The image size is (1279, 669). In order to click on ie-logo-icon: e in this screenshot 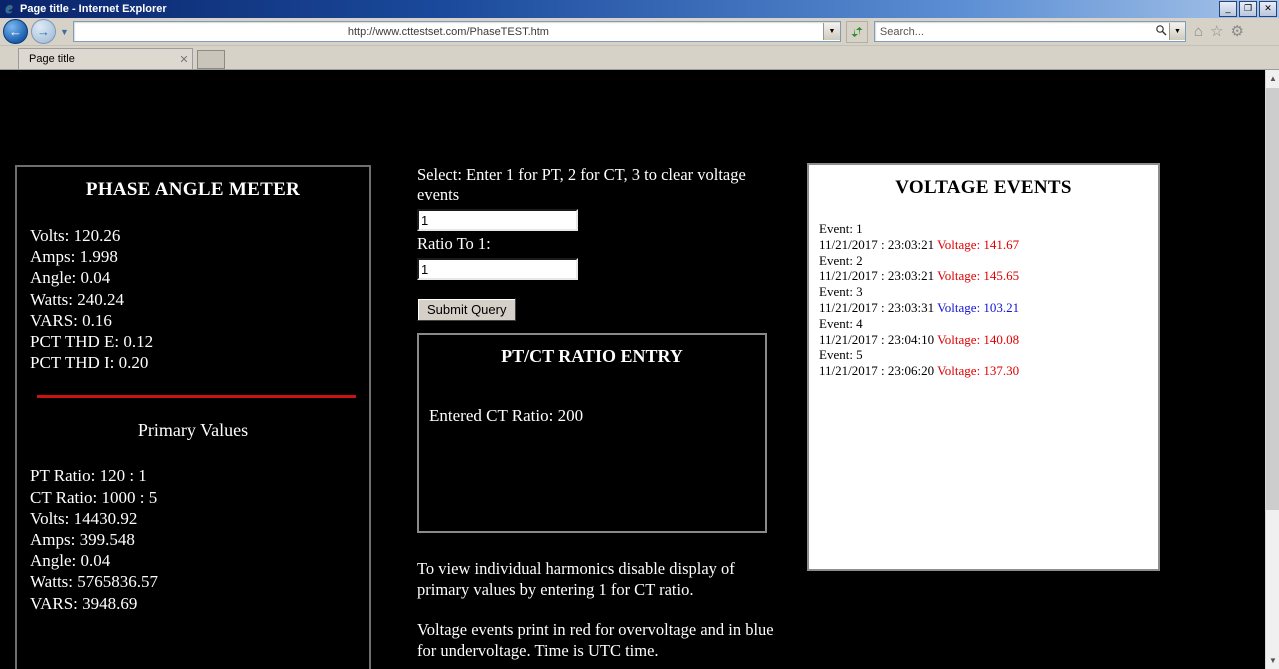, I will do `click(9, 8)`.